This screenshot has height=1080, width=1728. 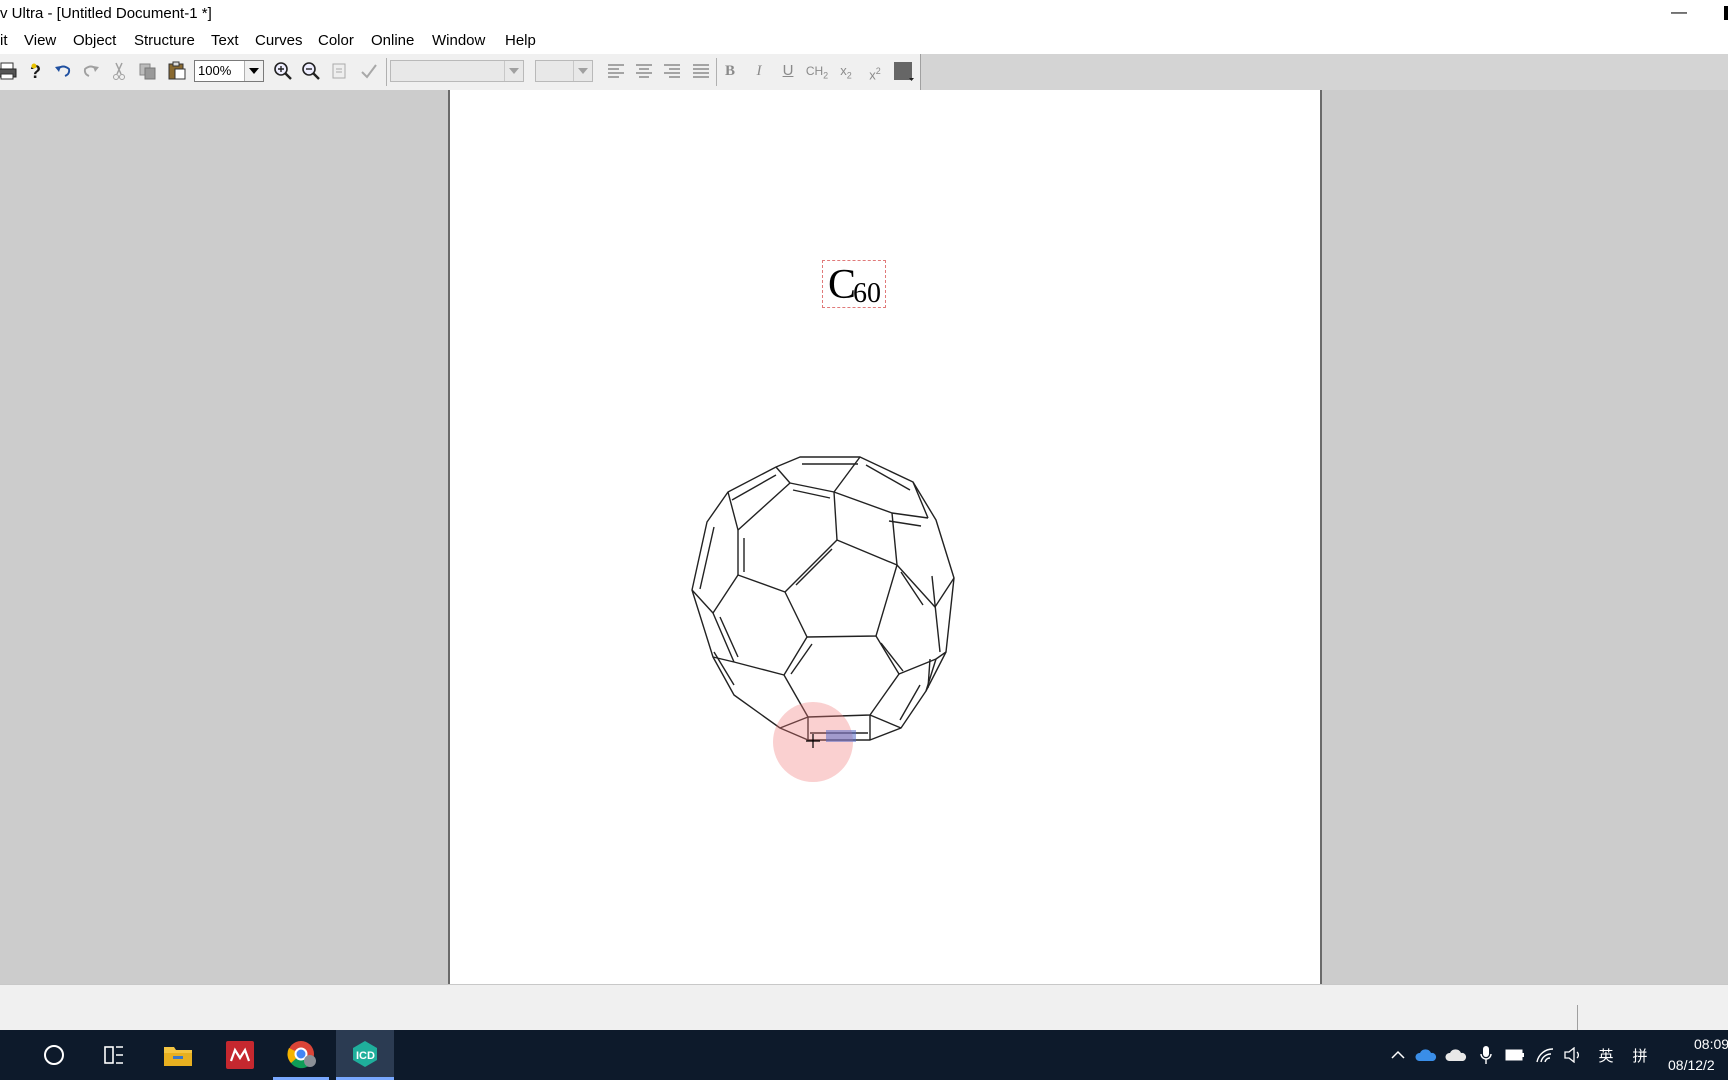 What do you see at coordinates (301, 1055) in the screenshot?
I see `chrome-icon` at bounding box center [301, 1055].